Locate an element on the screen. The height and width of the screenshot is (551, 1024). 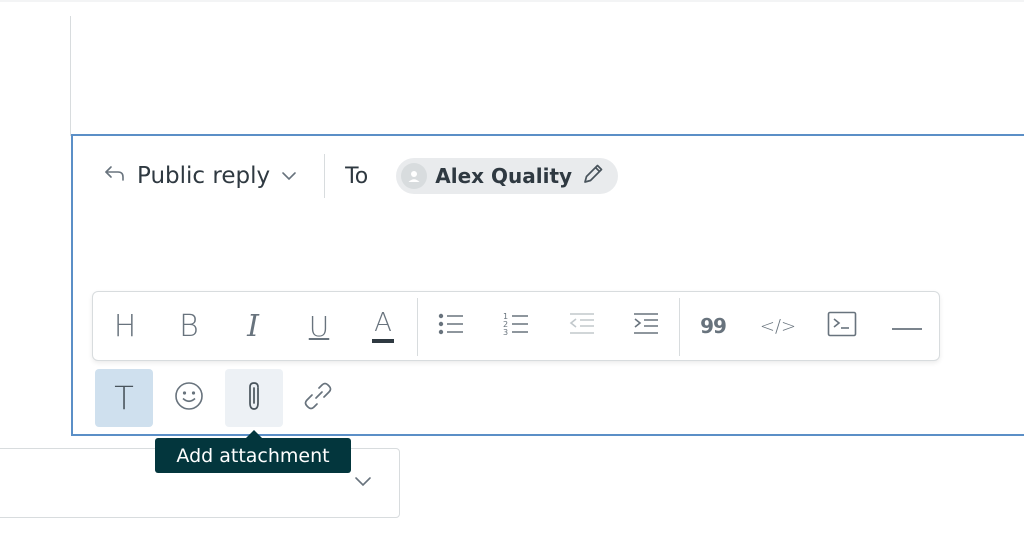
blockquote-button: 99 is located at coordinates (713, 326).